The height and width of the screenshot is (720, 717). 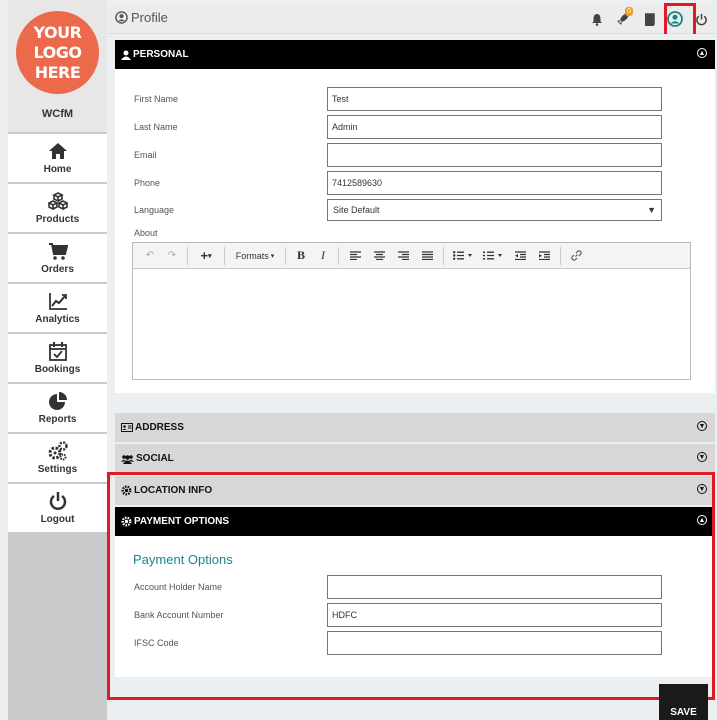 What do you see at coordinates (57, 72) in the screenshot?
I see `logo-line-3: HERE` at bounding box center [57, 72].